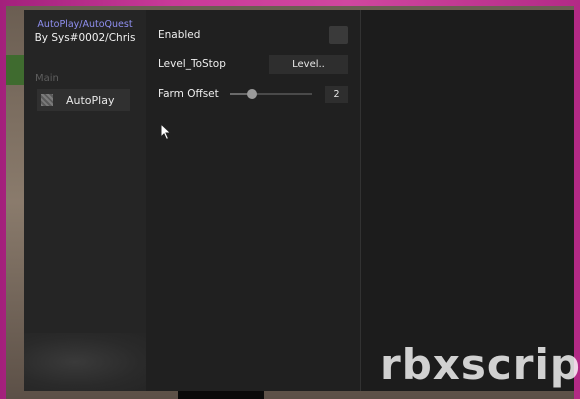 The width and height of the screenshot is (580, 399). Describe the element at coordinates (308, 64) in the screenshot. I see `level-to-stop-dropdown: Level..` at that location.